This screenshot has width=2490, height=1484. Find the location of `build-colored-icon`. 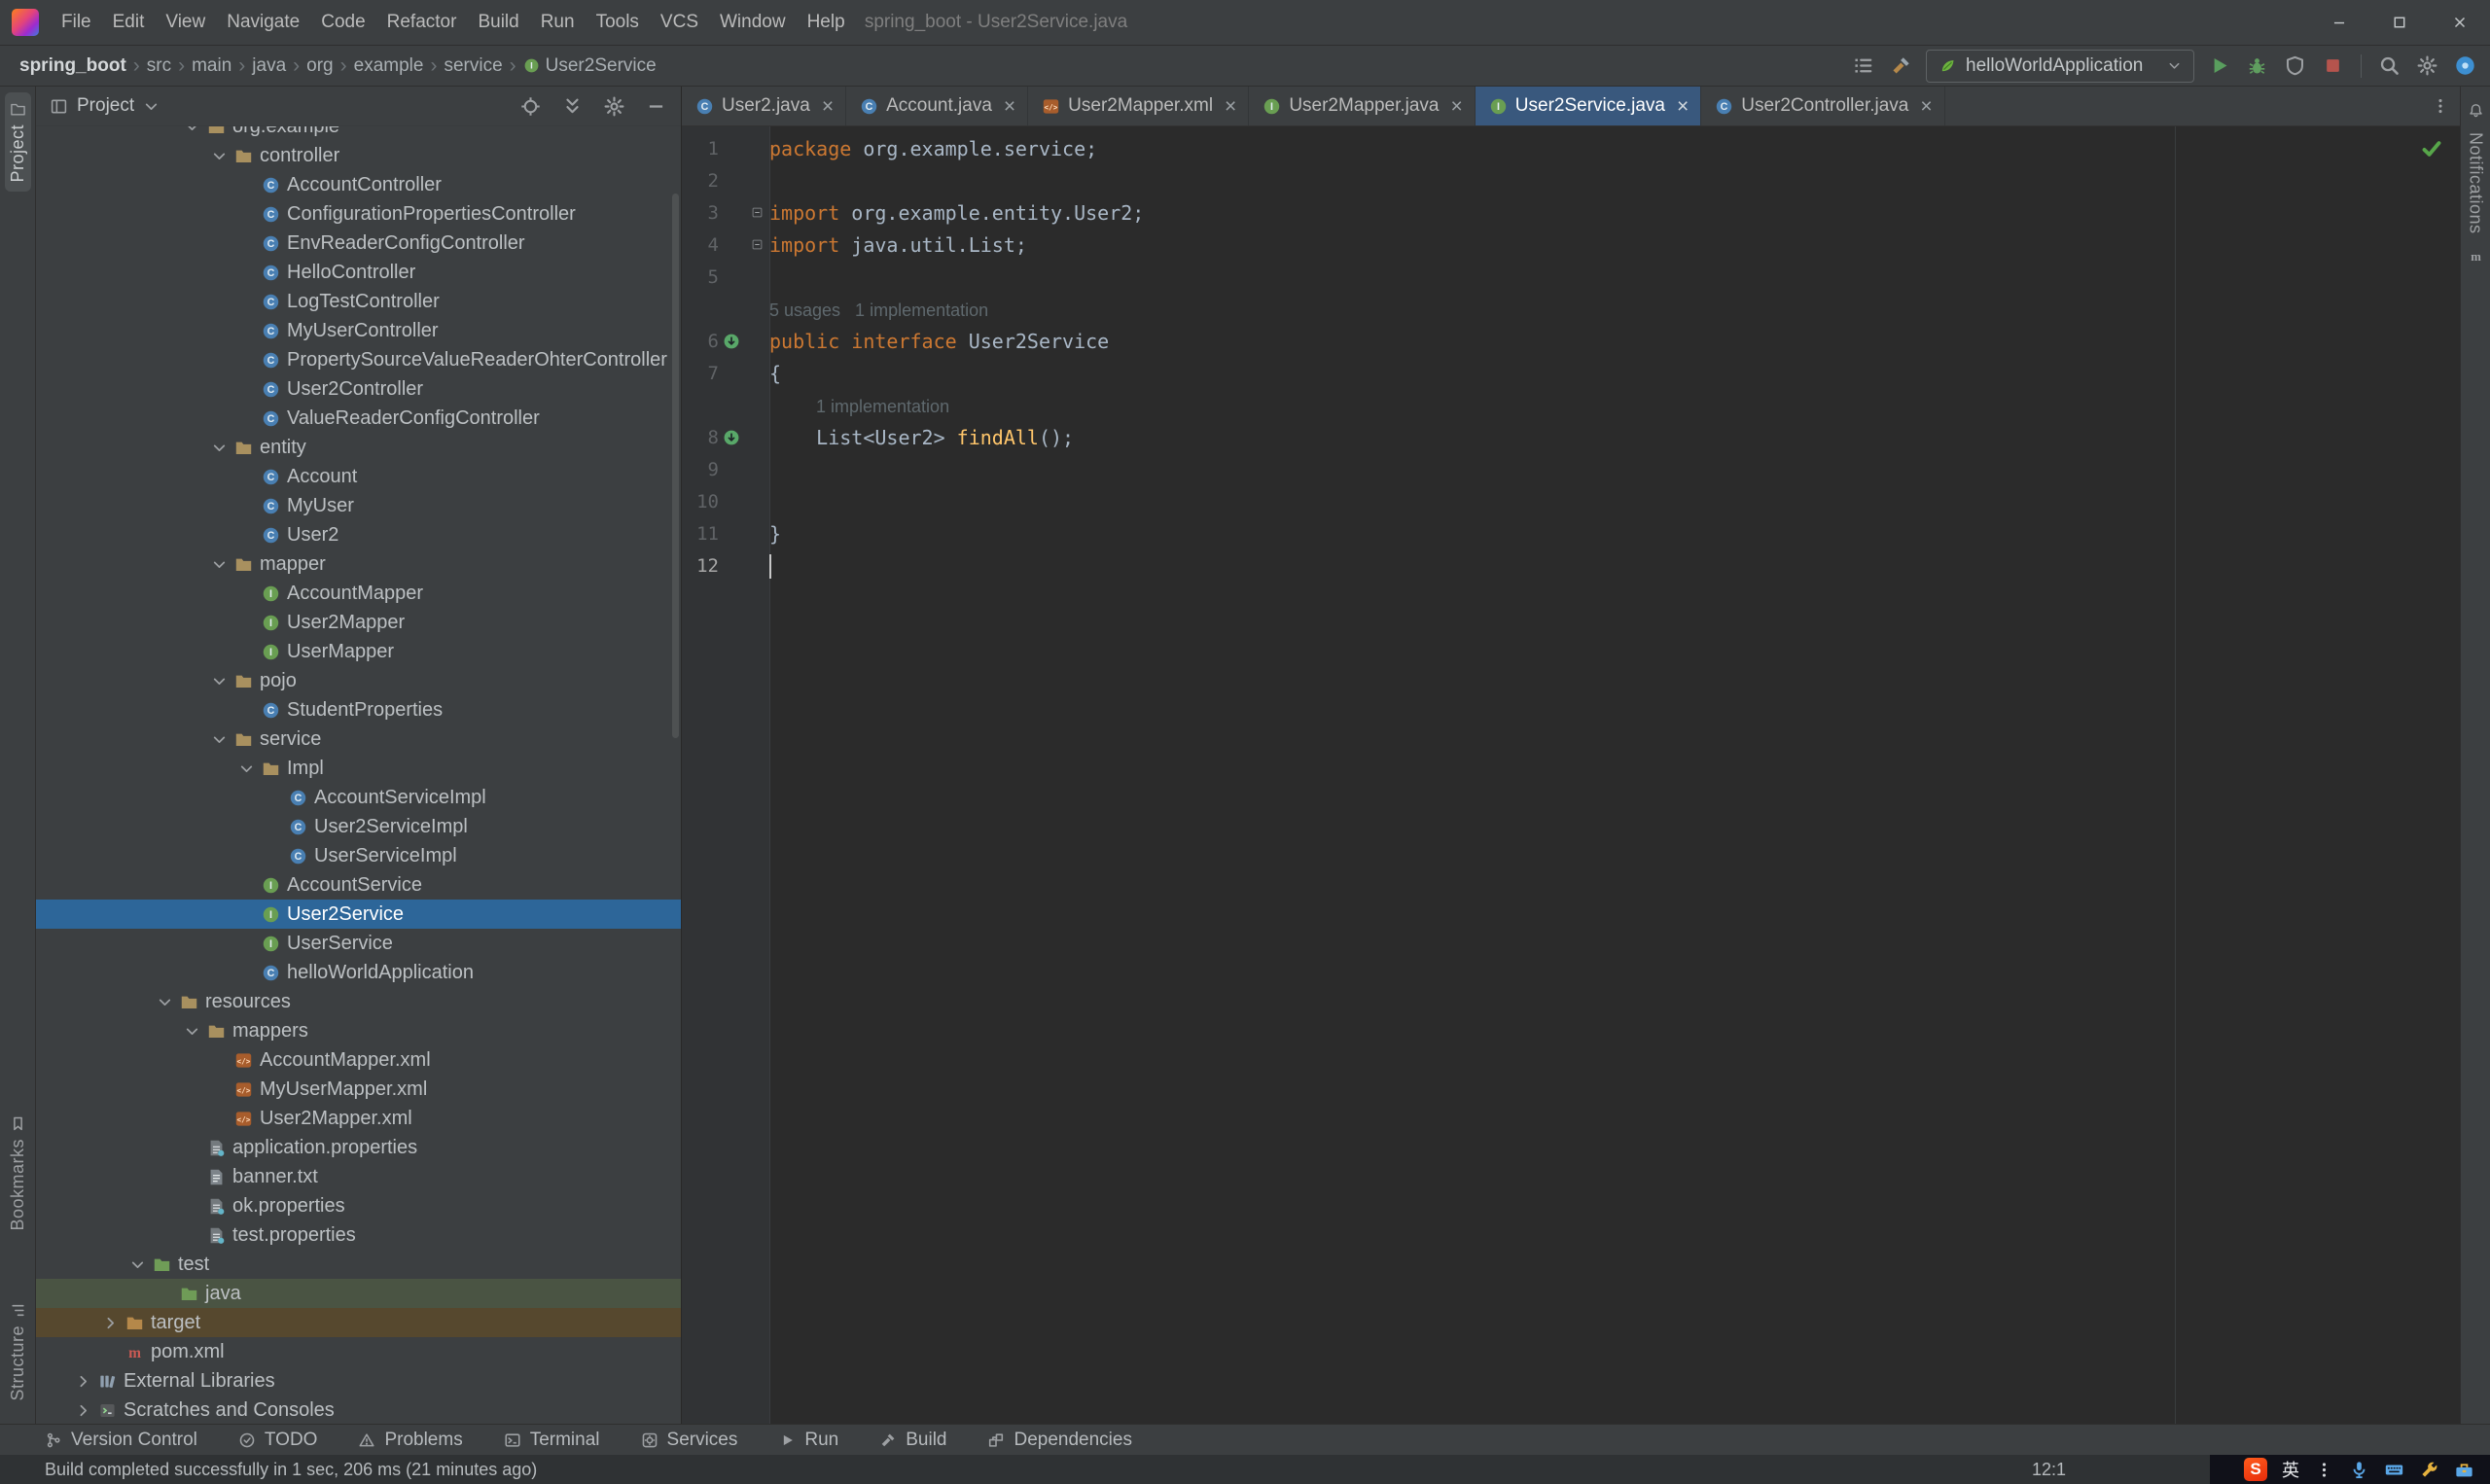

build-colored-icon is located at coordinates (1901, 66).